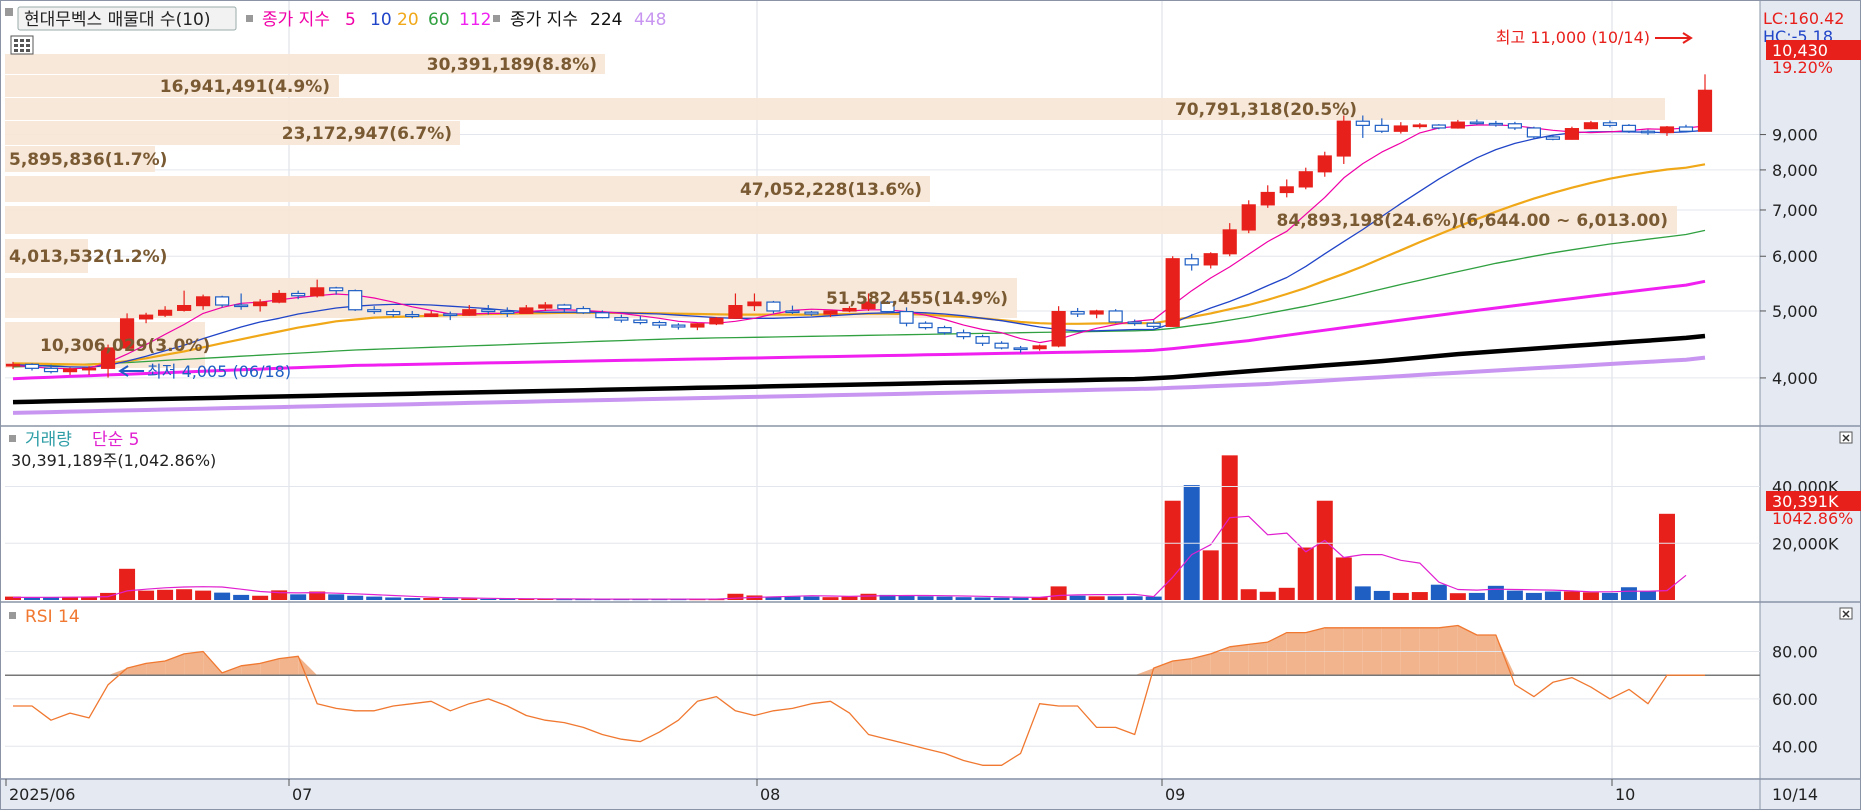 The image size is (1861, 810). I want to click on legend-ma-period: 5, so click(350, 20).